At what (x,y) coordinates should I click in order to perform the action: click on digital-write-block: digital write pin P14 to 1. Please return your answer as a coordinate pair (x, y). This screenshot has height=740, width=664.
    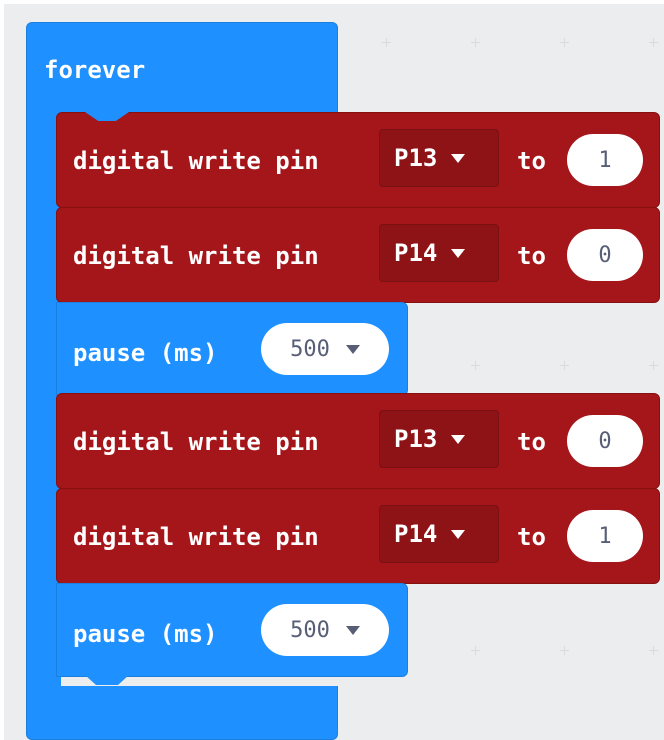
    Looking at the image, I should click on (358, 540).